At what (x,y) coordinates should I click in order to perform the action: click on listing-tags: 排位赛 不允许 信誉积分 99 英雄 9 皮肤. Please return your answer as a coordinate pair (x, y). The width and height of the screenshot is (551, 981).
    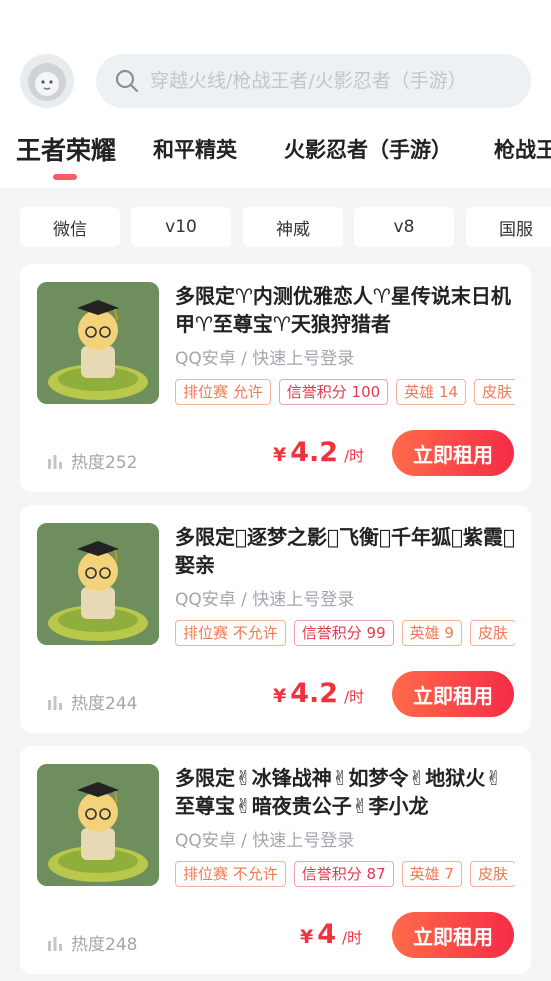
    Looking at the image, I should click on (345, 634).